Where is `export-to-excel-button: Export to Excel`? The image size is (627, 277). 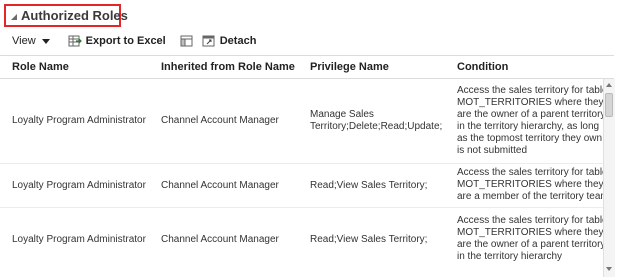 export-to-excel-button: Export to Excel is located at coordinates (117, 41).